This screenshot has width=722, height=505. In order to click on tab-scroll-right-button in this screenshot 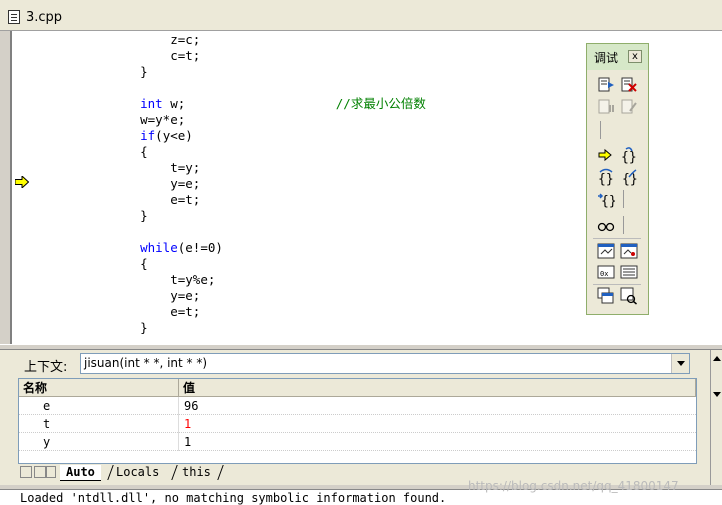, I will do `click(40, 472)`.